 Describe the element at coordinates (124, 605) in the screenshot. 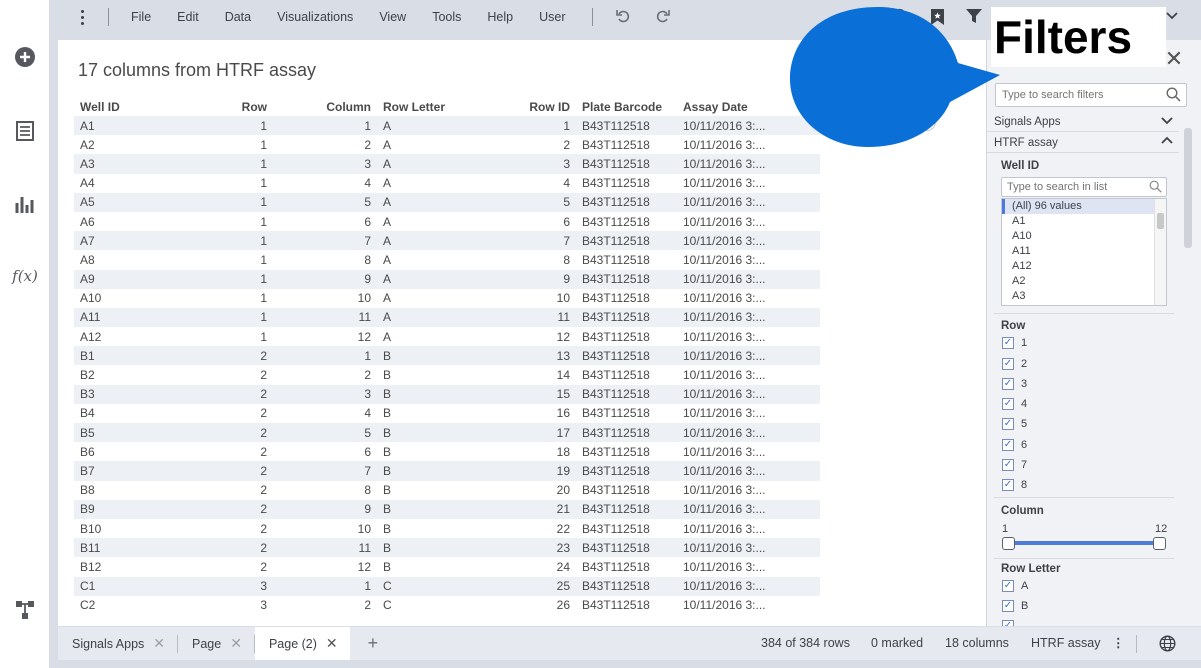

I see `table-cell: C2` at that location.